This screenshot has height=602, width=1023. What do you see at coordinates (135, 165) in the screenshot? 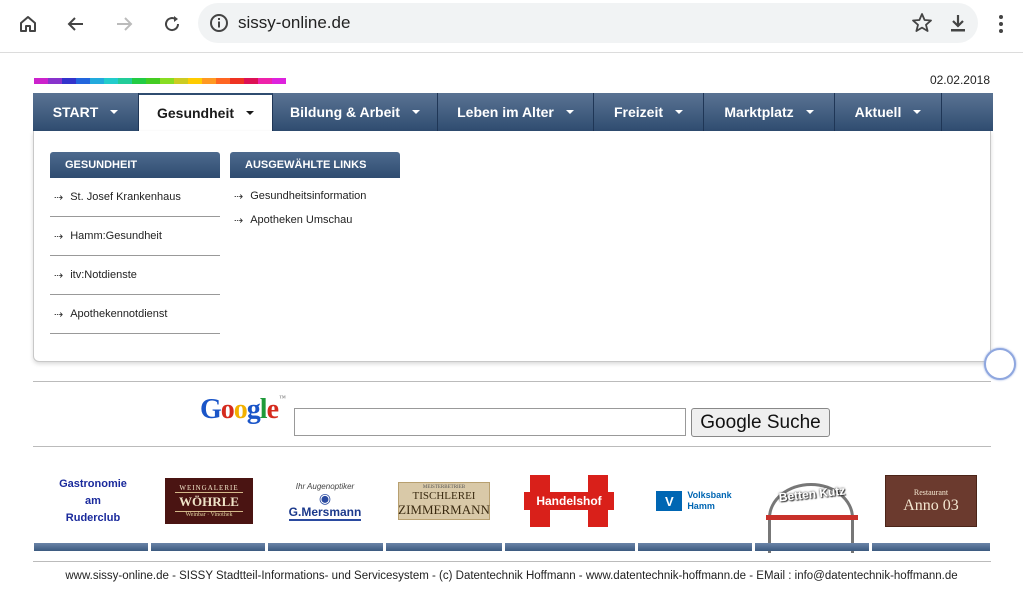
I see `column-heading: GESUNDHEIT` at bounding box center [135, 165].